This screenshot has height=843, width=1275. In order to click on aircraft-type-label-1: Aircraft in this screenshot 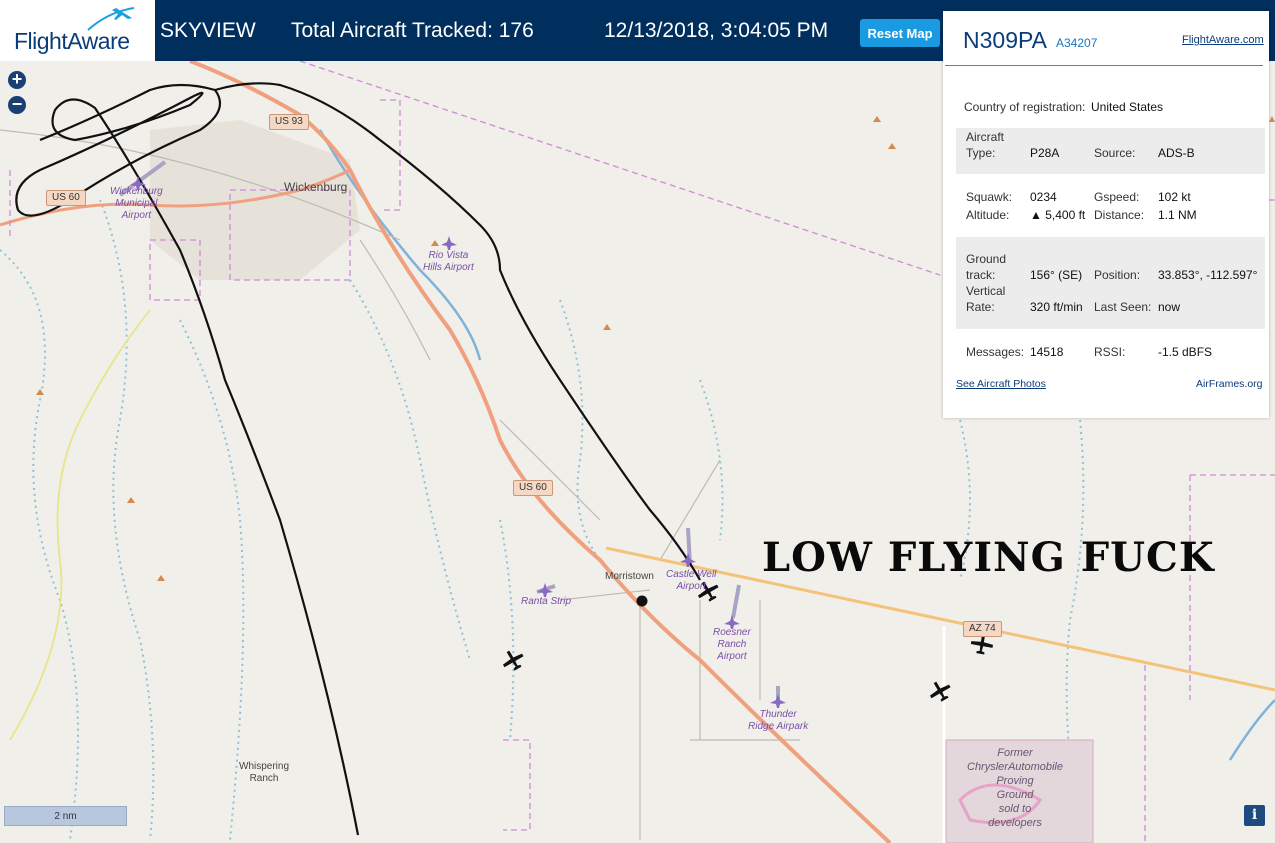, I will do `click(985, 137)`.